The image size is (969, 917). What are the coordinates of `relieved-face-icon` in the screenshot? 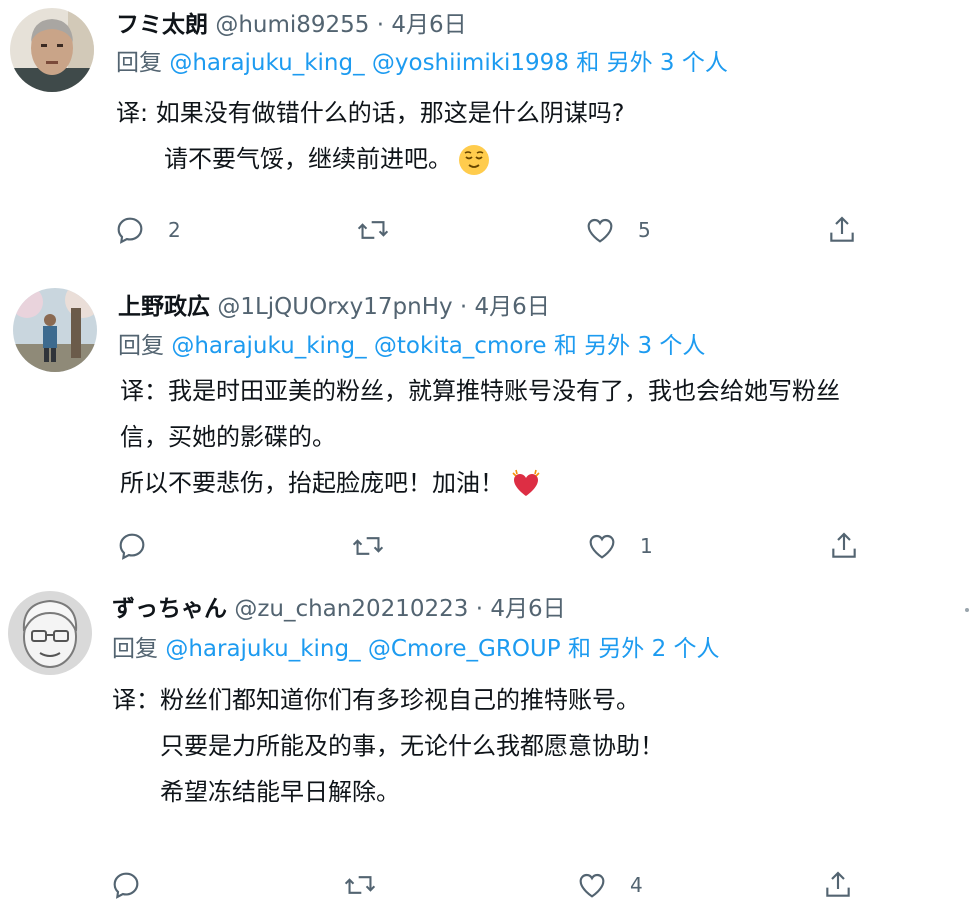 It's located at (474, 160).